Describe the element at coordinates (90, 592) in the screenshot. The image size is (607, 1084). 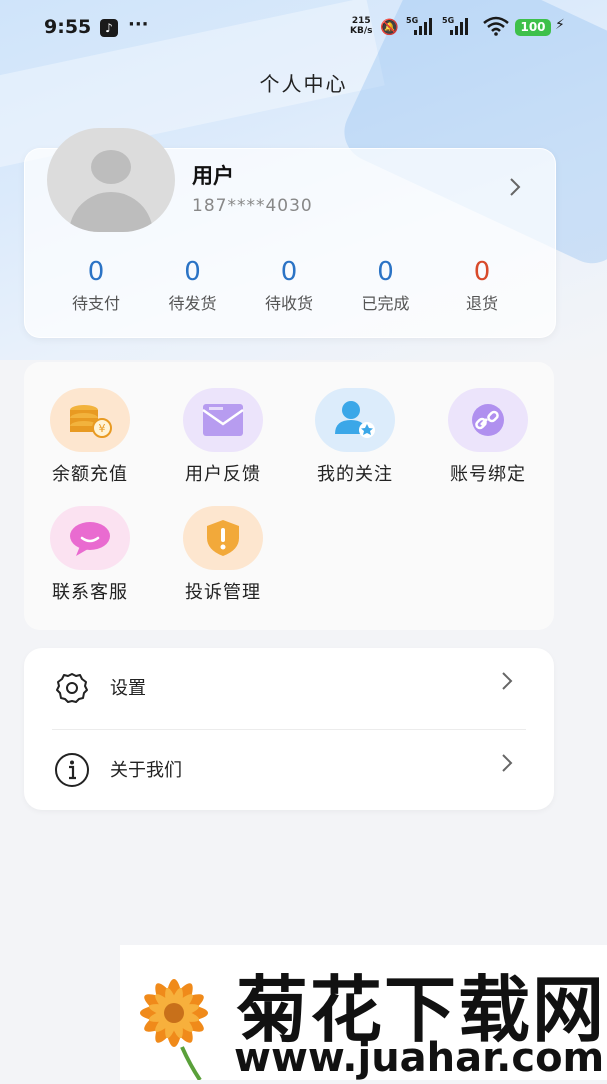
I see `tool-label: 联系客服` at that location.